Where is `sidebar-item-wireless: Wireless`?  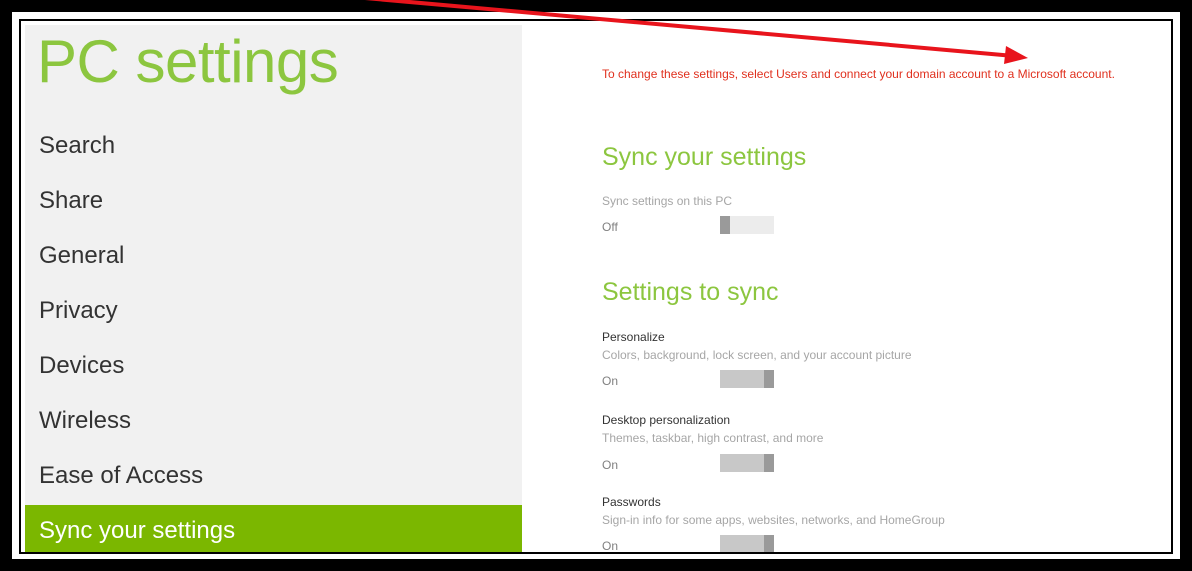 sidebar-item-wireless: Wireless is located at coordinates (273, 421).